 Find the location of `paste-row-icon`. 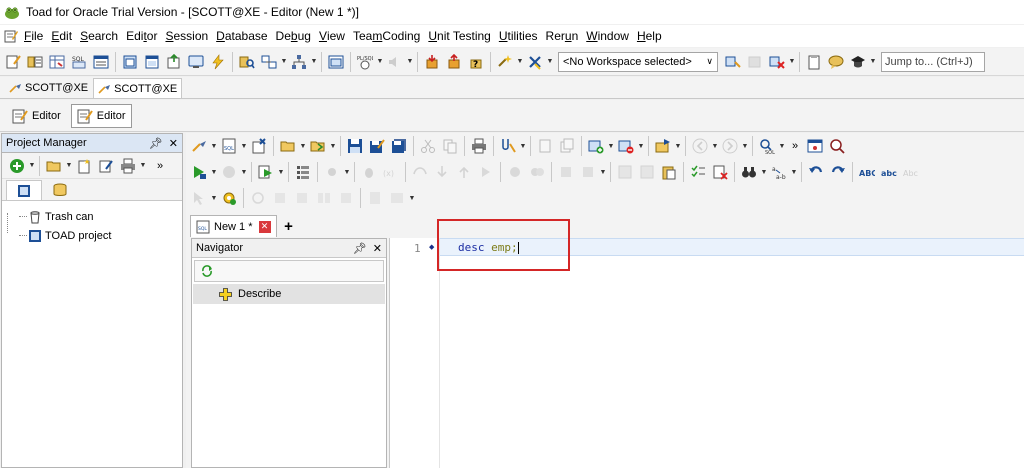

paste-row-icon is located at coordinates (302, 198).